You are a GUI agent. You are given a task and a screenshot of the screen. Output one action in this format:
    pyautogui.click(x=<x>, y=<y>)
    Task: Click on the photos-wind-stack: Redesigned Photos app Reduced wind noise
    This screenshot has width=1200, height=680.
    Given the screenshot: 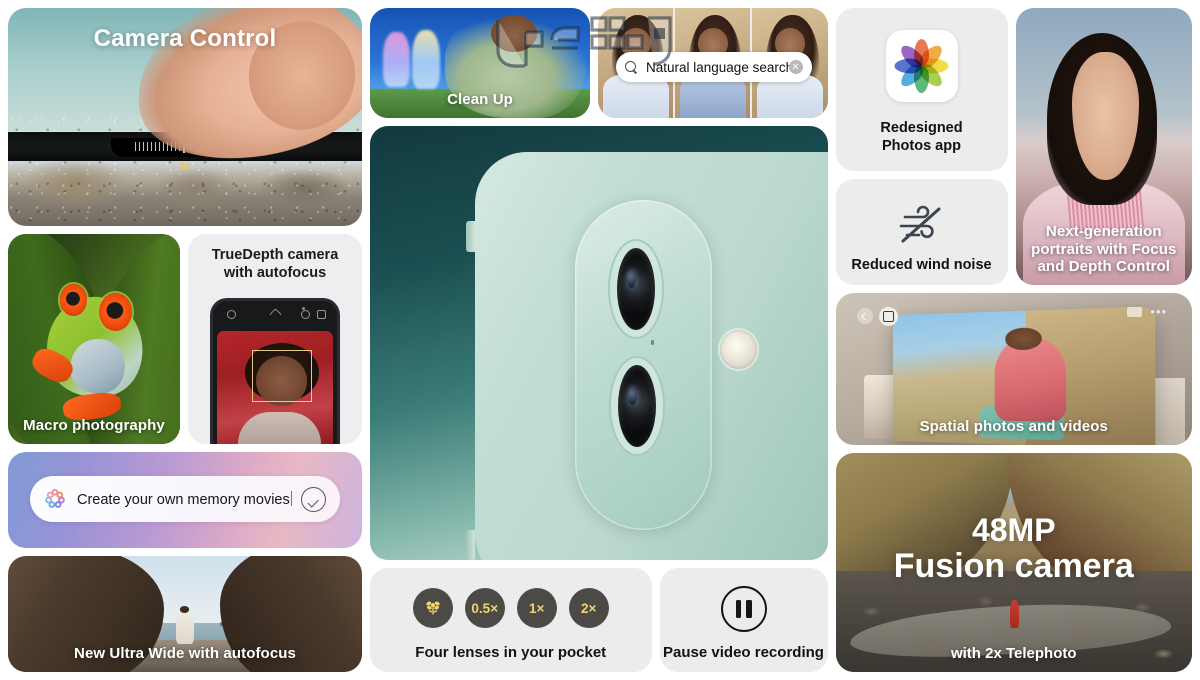 What is the action you would take?
    pyautogui.click(x=921, y=146)
    